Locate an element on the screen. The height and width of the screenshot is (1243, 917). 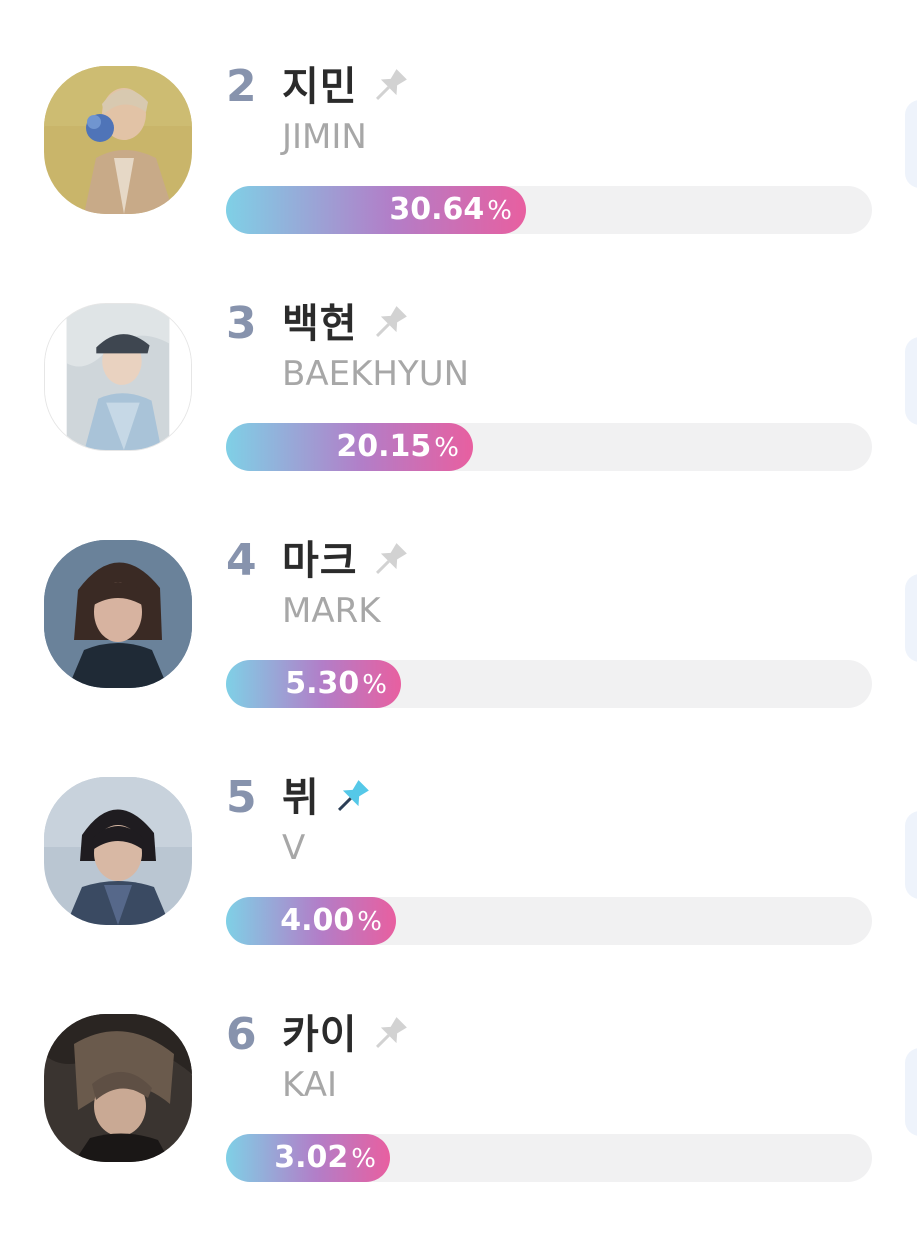
vote-share-fill: 5.30% is located at coordinates (313, 684).